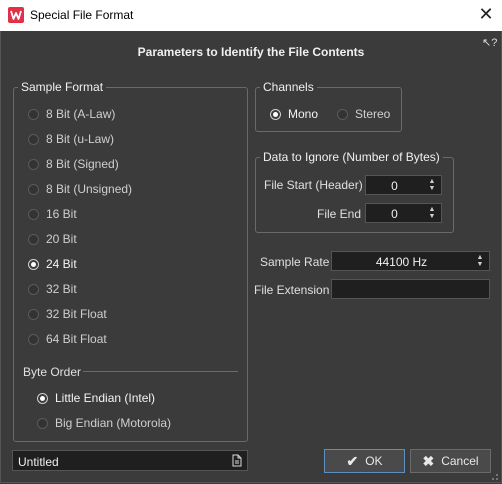 The width and height of the screenshot is (502, 484). I want to click on document-icon, so click(237, 460).